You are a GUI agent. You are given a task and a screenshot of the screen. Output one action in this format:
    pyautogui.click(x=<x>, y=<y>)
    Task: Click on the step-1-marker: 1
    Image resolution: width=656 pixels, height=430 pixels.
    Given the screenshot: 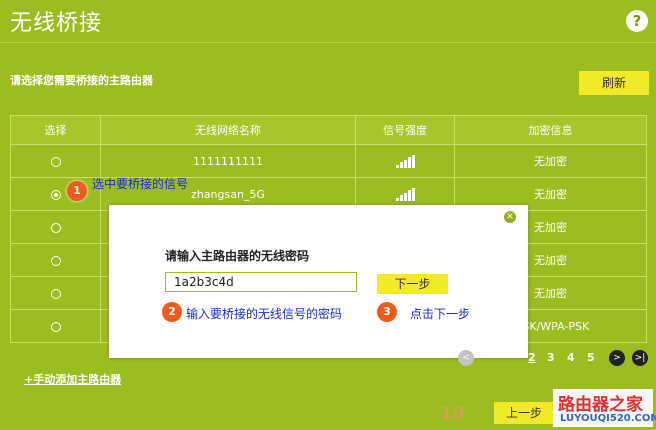 What is the action you would take?
    pyautogui.click(x=77, y=191)
    